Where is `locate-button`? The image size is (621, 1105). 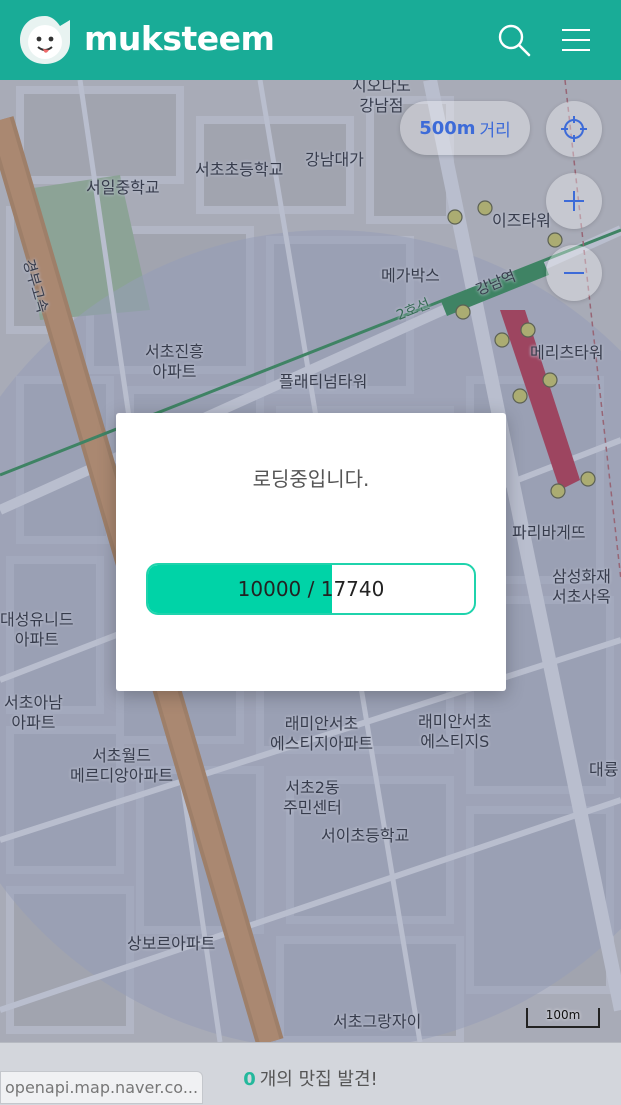
locate-button is located at coordinates (574, 129).